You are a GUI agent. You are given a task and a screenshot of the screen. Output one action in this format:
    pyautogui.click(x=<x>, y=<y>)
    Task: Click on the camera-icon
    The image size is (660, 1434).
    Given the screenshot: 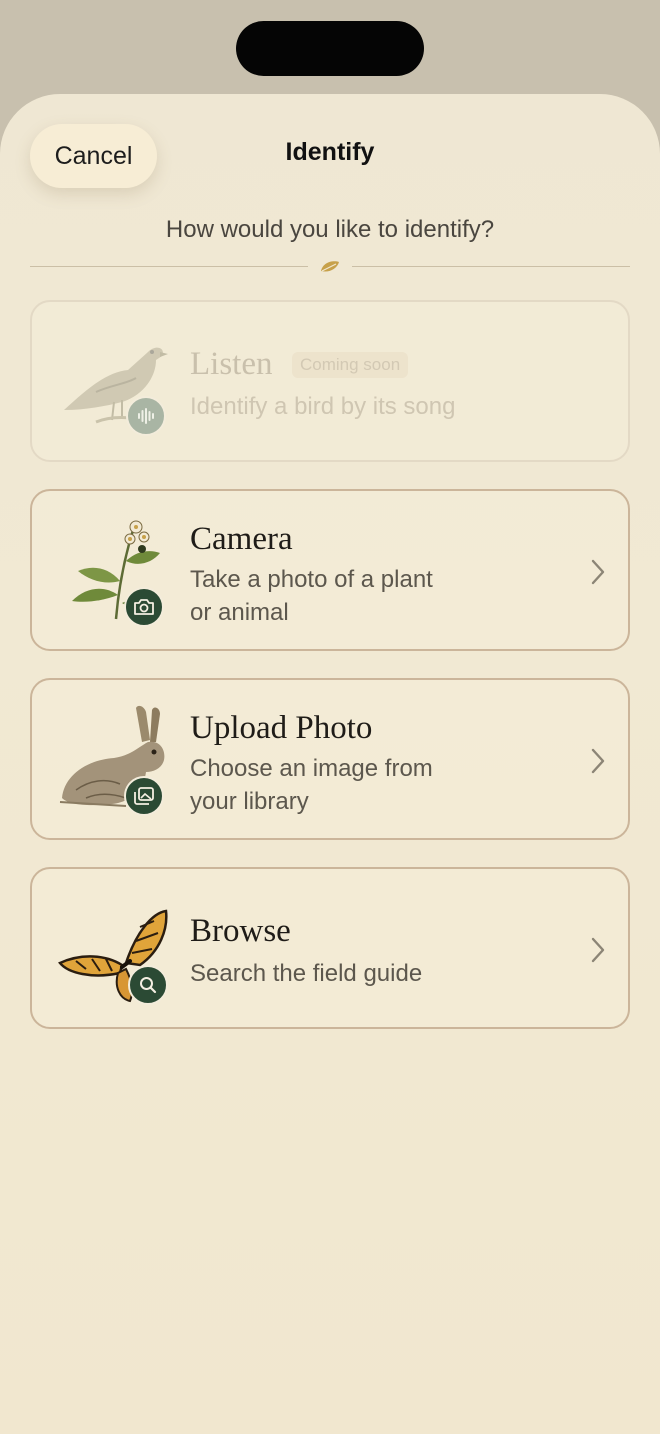 What is the action you would take?
    pyautogui.click(x=144, y=607)
    